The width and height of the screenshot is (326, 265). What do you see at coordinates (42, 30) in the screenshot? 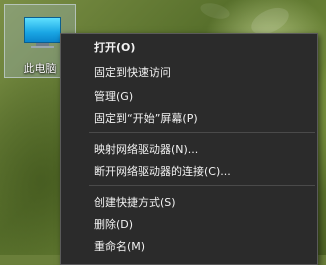
I see `monitor-icon` at bounding box center [42, 30].